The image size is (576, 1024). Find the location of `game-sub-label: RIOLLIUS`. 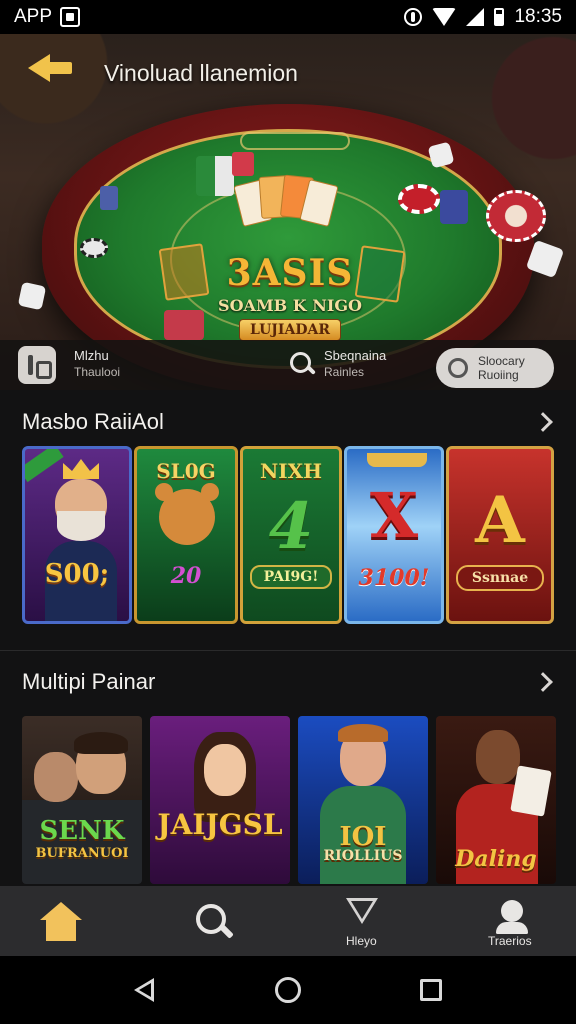

game-sub-label: RIOLLIUS is located at coordinates (363, 856).